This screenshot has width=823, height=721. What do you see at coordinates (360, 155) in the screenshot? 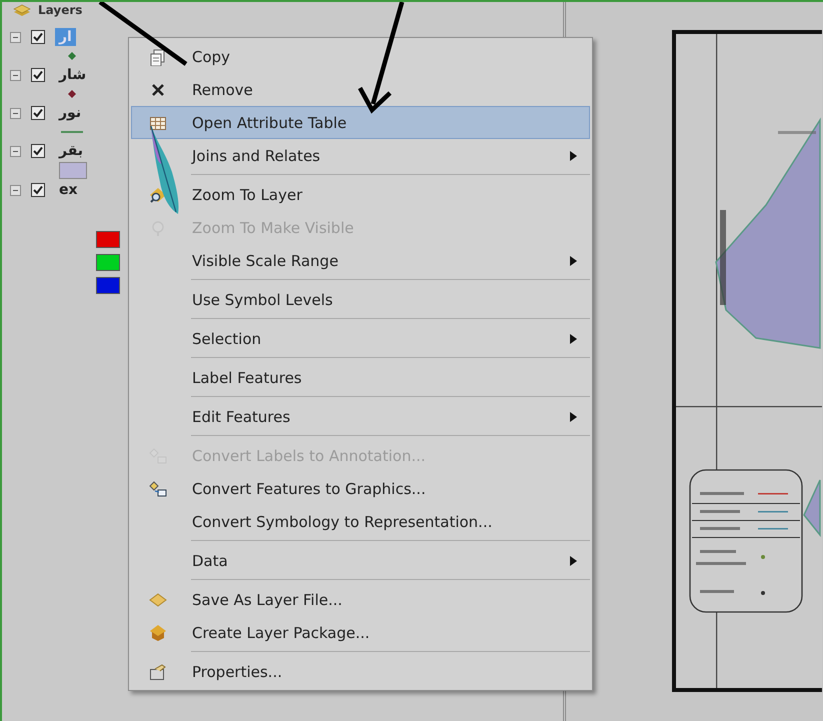
I see `menu-item: Joins and Relates` at bounding box center [360, 155].